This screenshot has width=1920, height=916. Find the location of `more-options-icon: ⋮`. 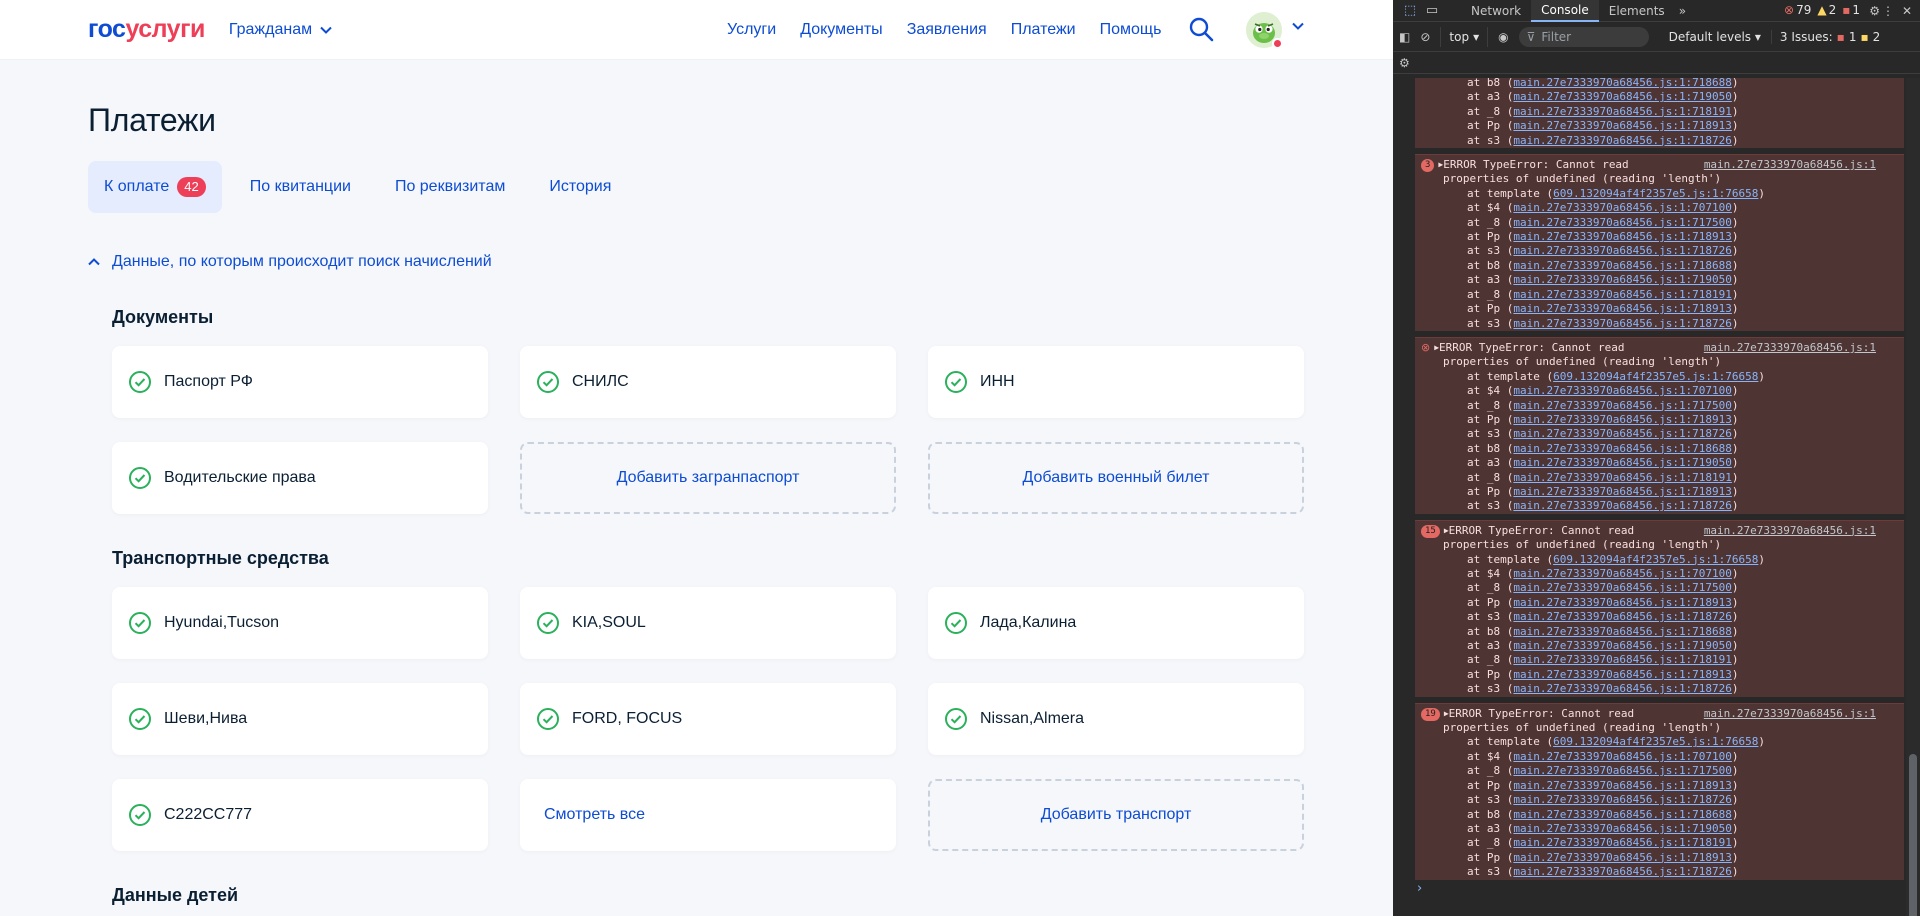

more-options-icon: ⋮ is located at coordinates (1888, 11).